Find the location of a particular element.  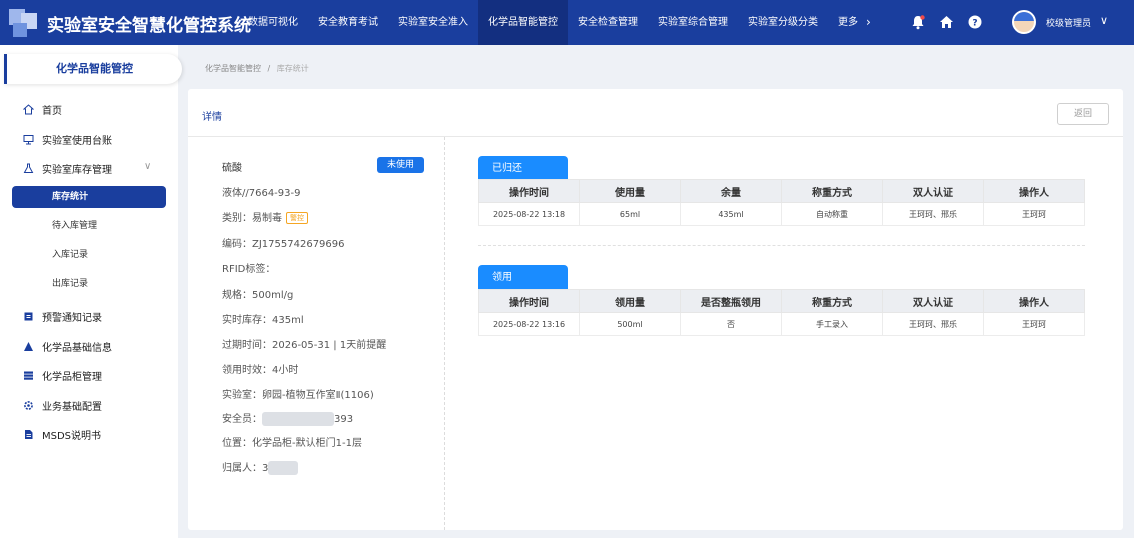

sidebar-item-inventory: 实验室库存管理 is located at coordinates (67, 168).